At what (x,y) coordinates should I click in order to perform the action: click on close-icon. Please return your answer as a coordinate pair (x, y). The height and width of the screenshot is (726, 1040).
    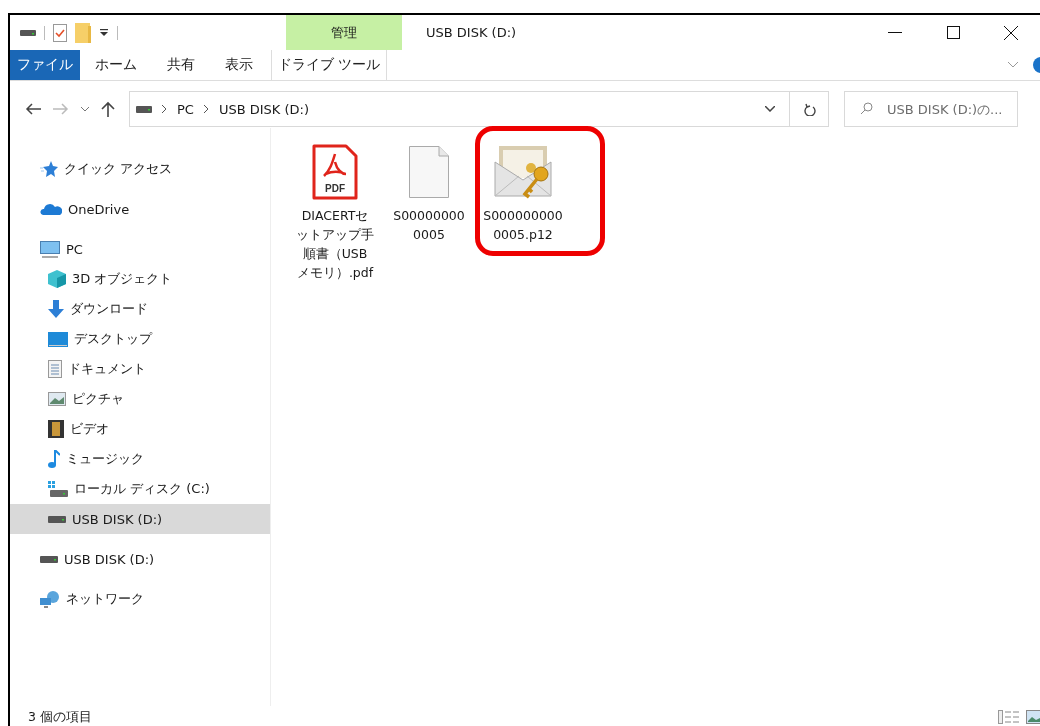
    Looking at the image, I should click on (1011, 32).